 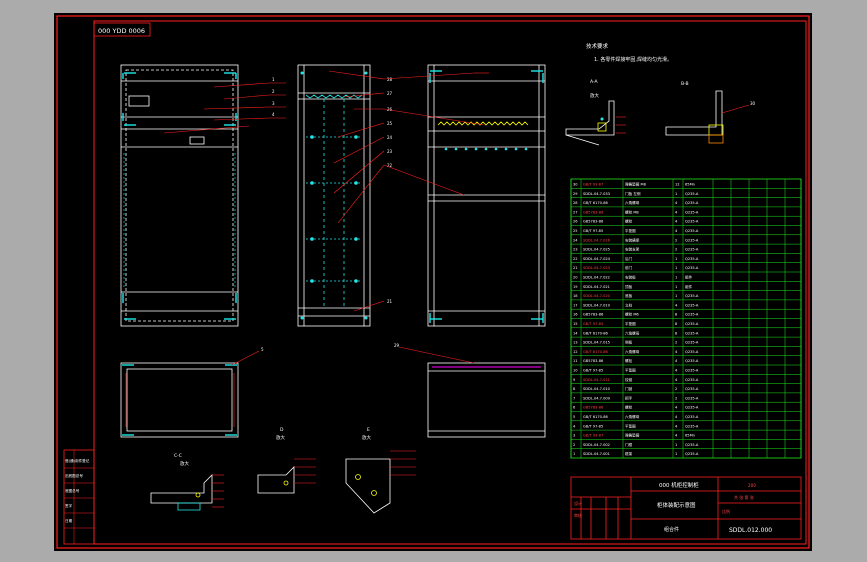 What do you see at coordinates (390, 151) in the screenshot?
I see `balloon-23: 23` at bounding box center [390, 151].